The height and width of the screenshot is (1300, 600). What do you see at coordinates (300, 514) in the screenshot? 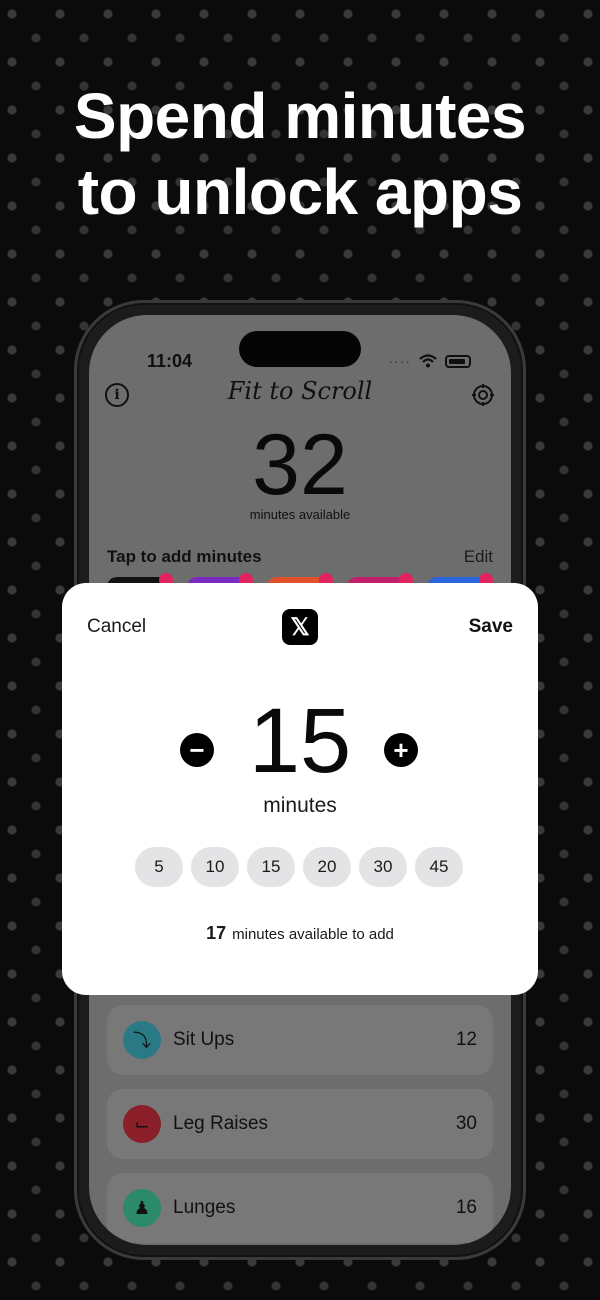
I see `minutes-available-label: minutes available` at bounding box center [300, 514].